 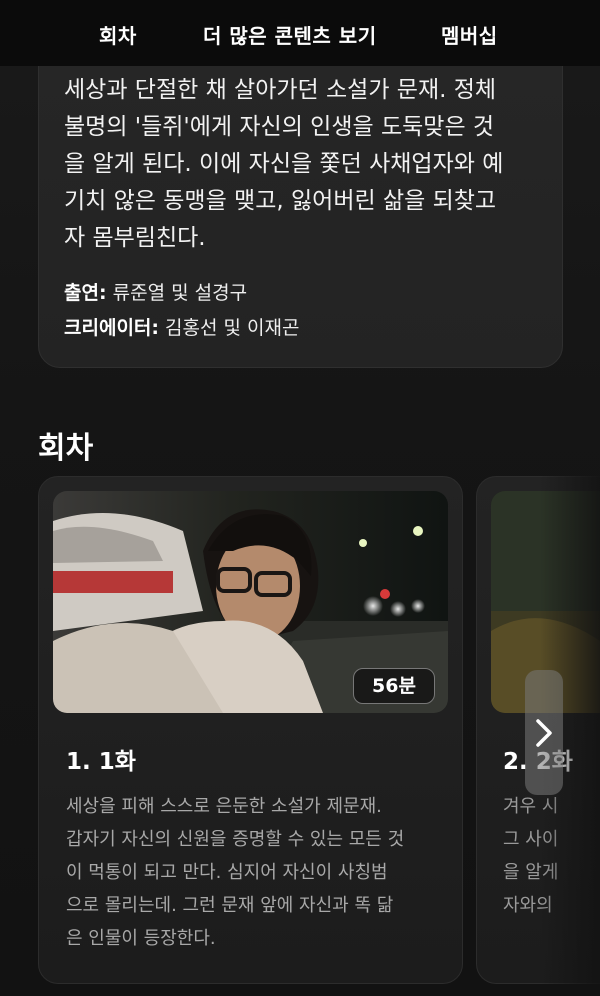 I want to click on top-navigation: 회차 더 많은 콘텐츠 보기 멤버십, so click(x=300, y=33).